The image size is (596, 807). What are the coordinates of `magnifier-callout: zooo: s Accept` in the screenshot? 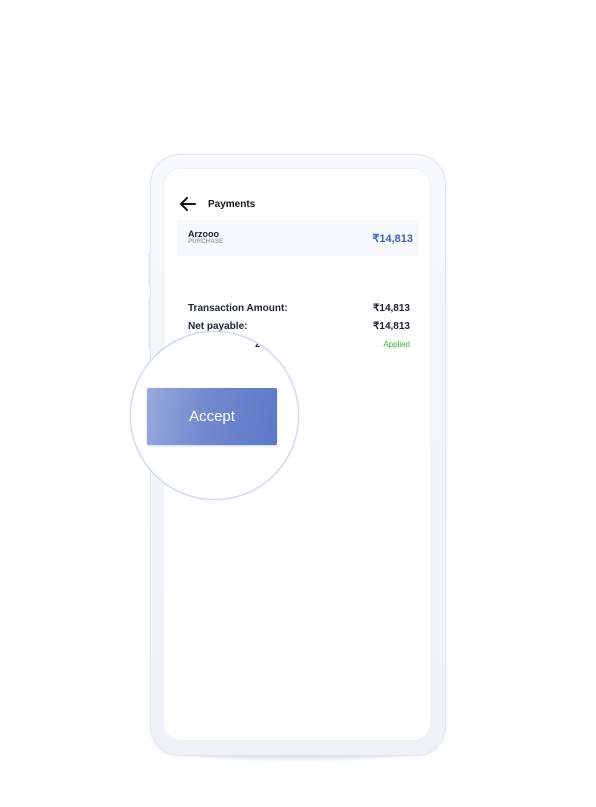 It's located at (214, 415).